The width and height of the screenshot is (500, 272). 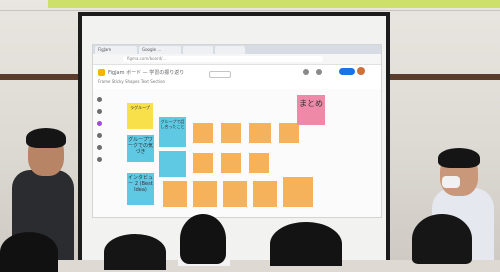 I want to click on presenter-left-hair, so click(x=46, y=138).